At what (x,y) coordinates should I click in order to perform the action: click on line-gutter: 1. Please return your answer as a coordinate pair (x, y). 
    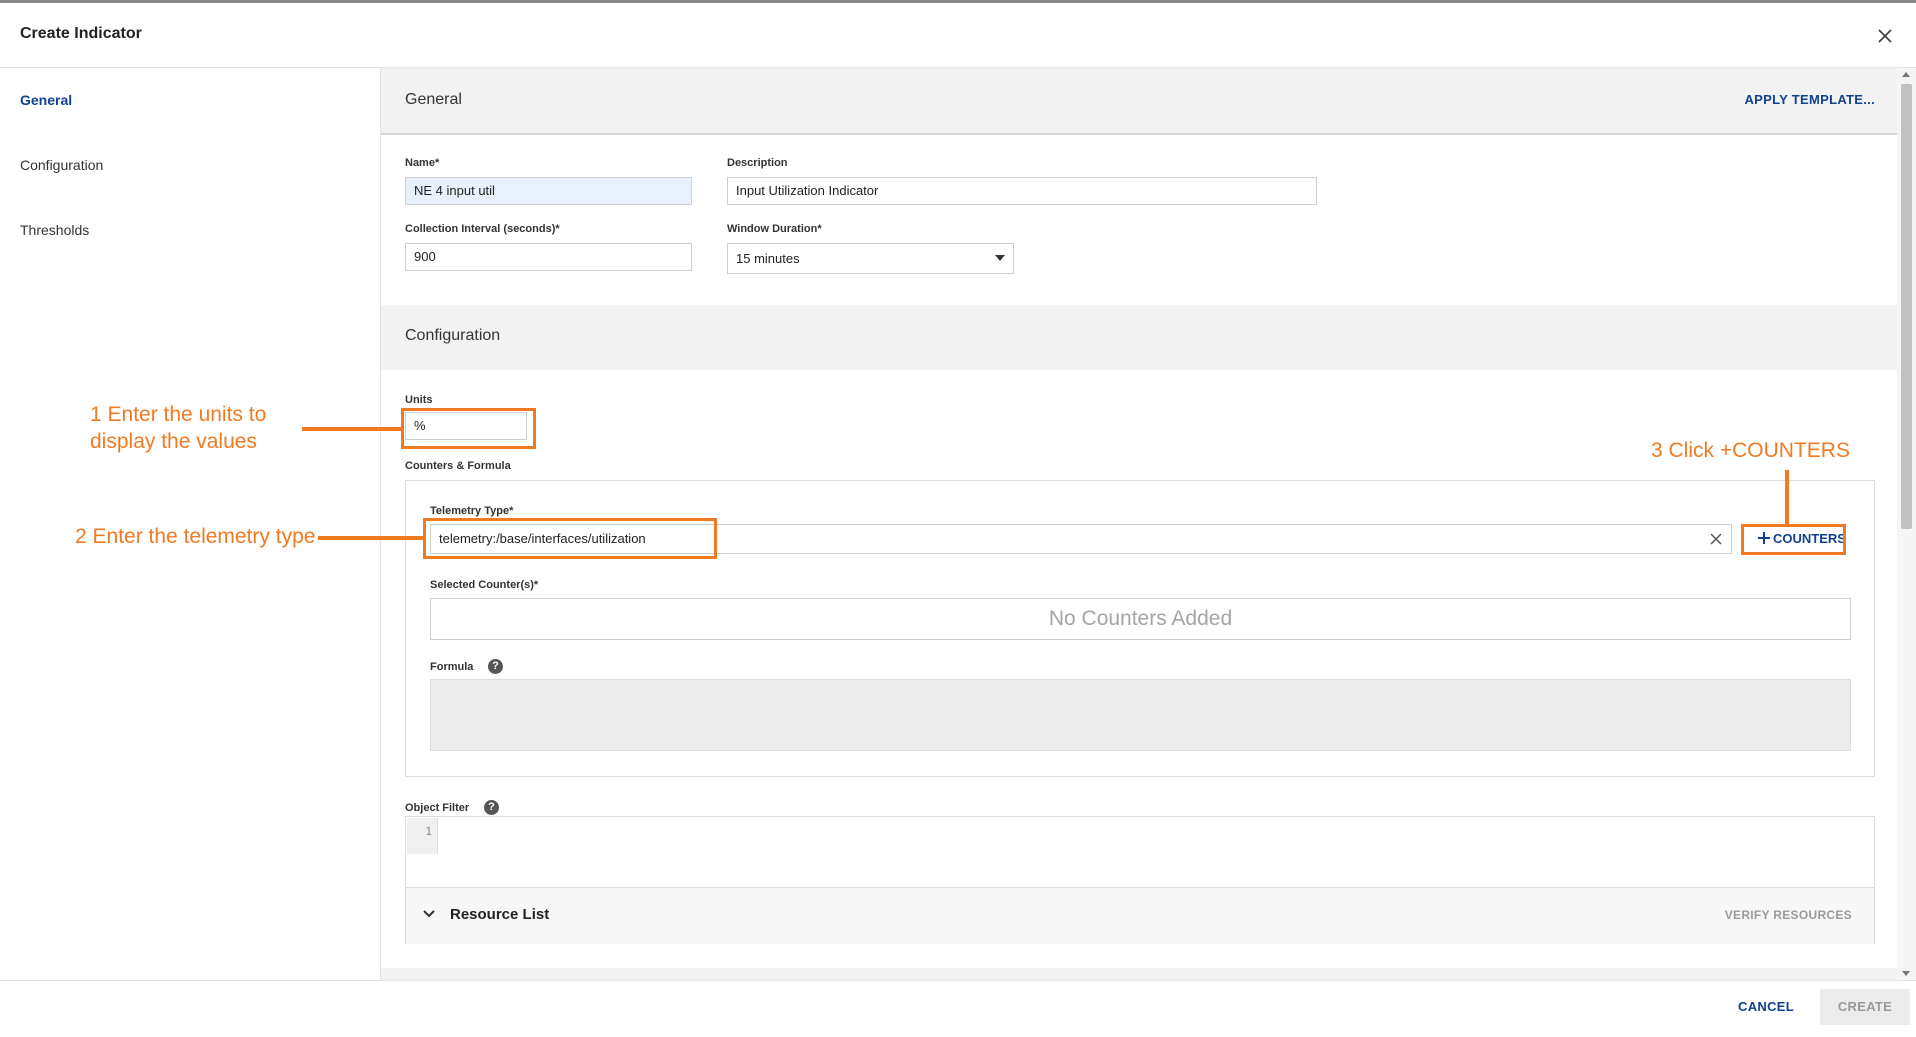
    Looking at the image, I should click on (422, 836).